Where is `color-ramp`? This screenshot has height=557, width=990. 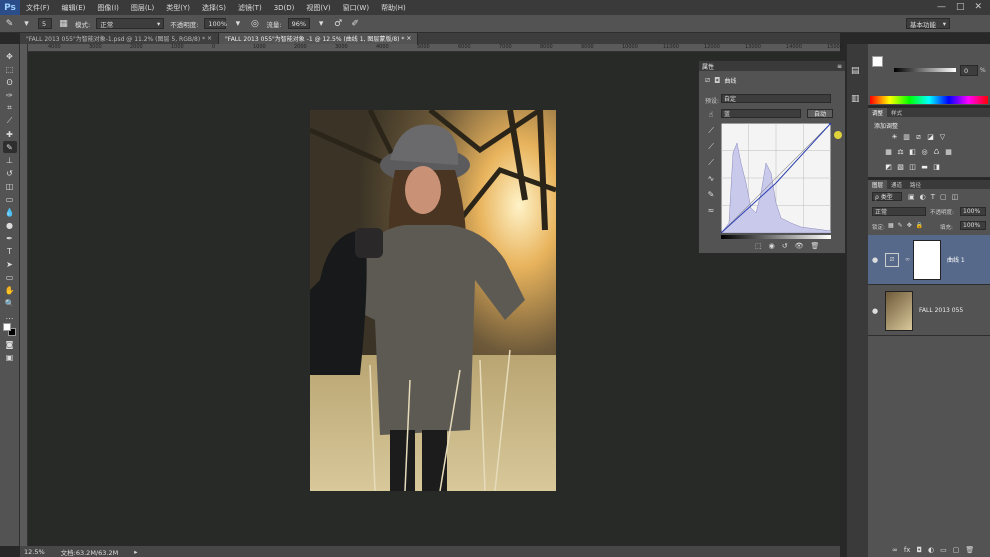
color-ramp is located at coordinates (929, 100).